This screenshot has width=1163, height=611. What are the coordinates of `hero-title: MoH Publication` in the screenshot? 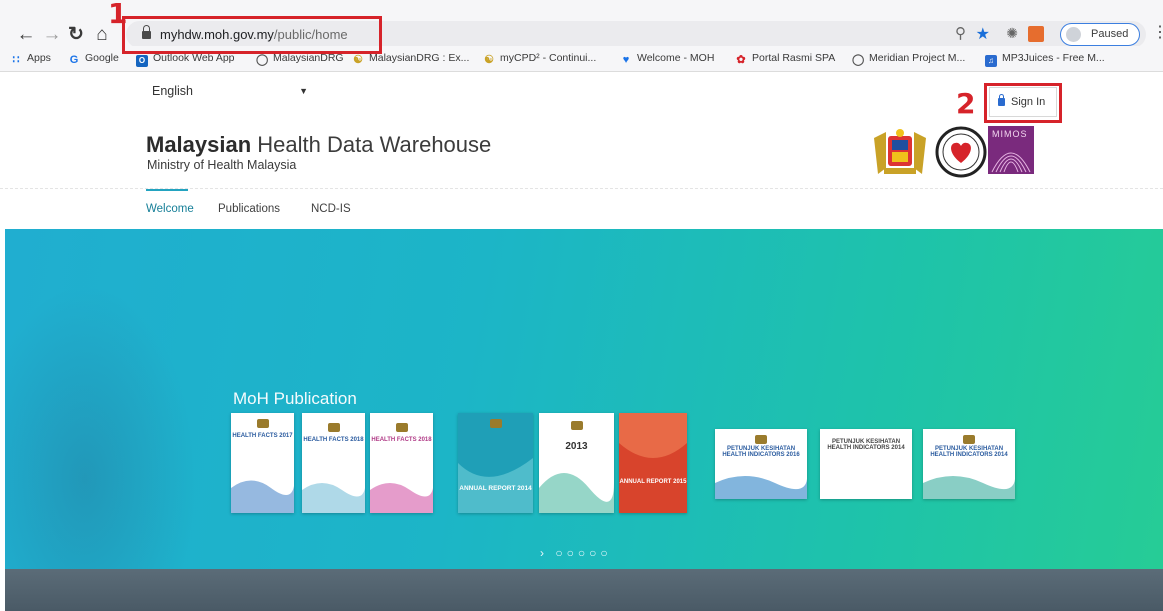 It's located at (295, 398).